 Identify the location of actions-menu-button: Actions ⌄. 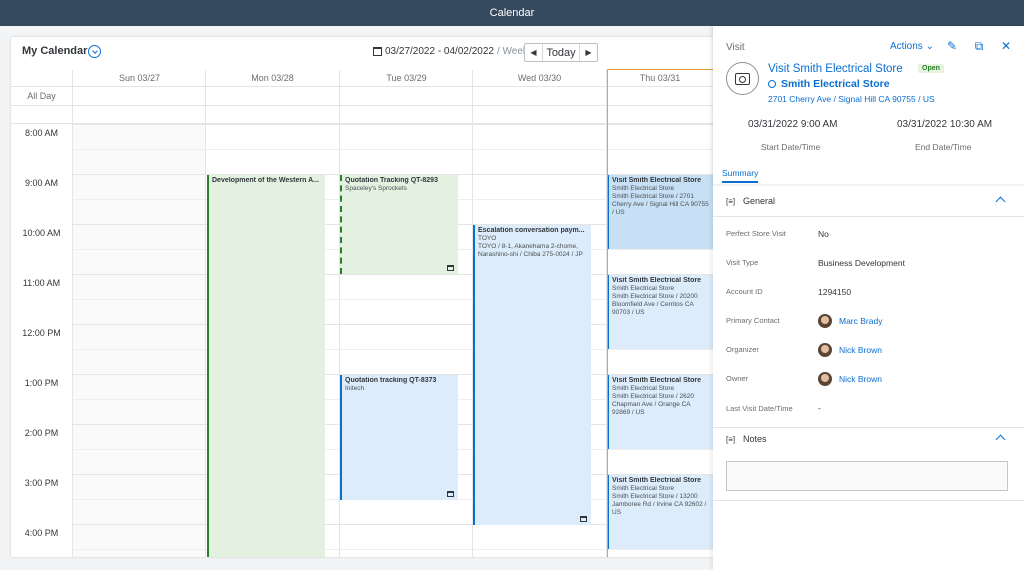
(912, 46).